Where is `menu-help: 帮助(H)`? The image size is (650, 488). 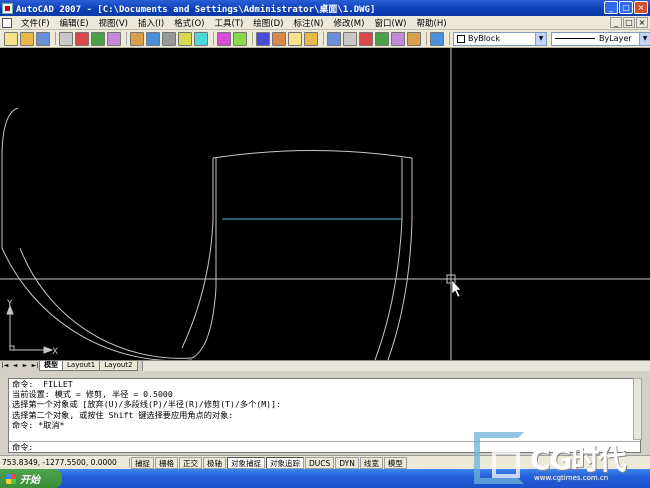 menu-help: 帮助(H) is located at coordinates (432, 23).